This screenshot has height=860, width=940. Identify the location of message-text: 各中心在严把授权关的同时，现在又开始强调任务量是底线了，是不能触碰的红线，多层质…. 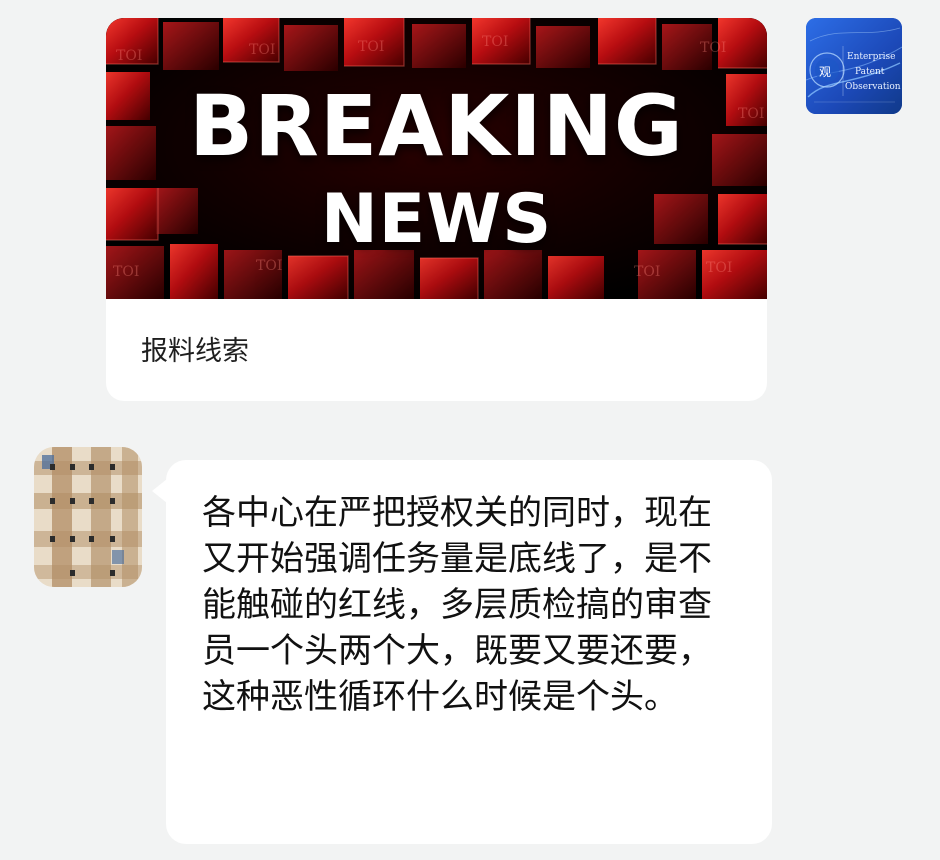
(462, 605).